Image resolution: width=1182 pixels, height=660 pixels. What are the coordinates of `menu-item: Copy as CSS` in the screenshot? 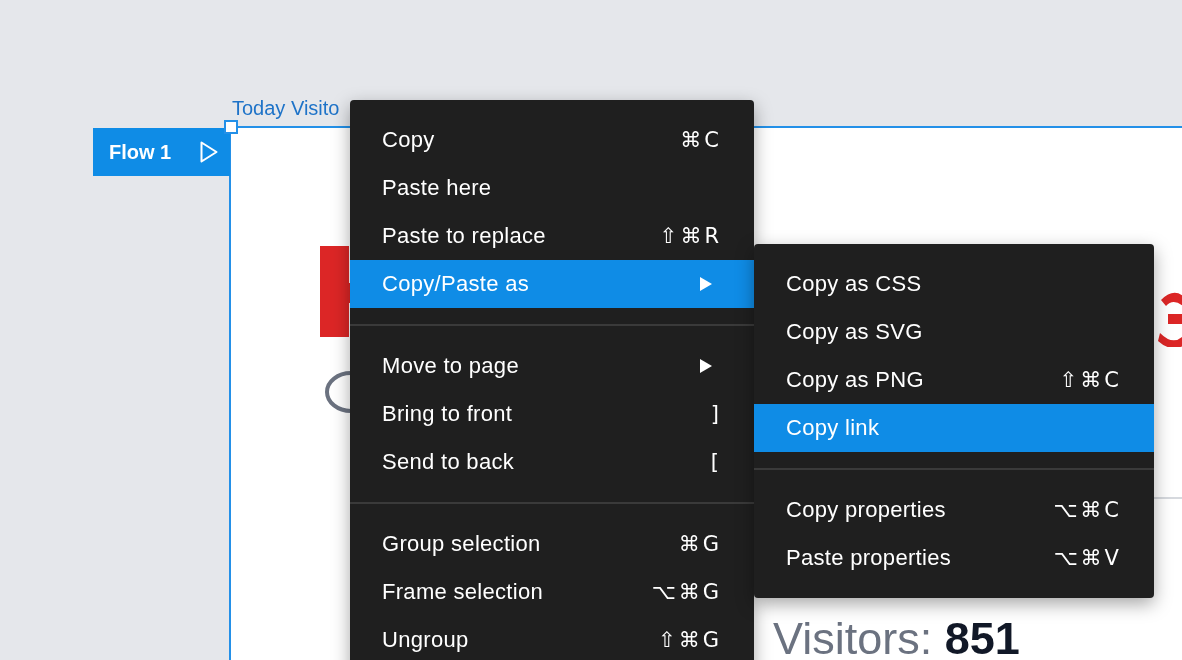 It's located at (954, 284).